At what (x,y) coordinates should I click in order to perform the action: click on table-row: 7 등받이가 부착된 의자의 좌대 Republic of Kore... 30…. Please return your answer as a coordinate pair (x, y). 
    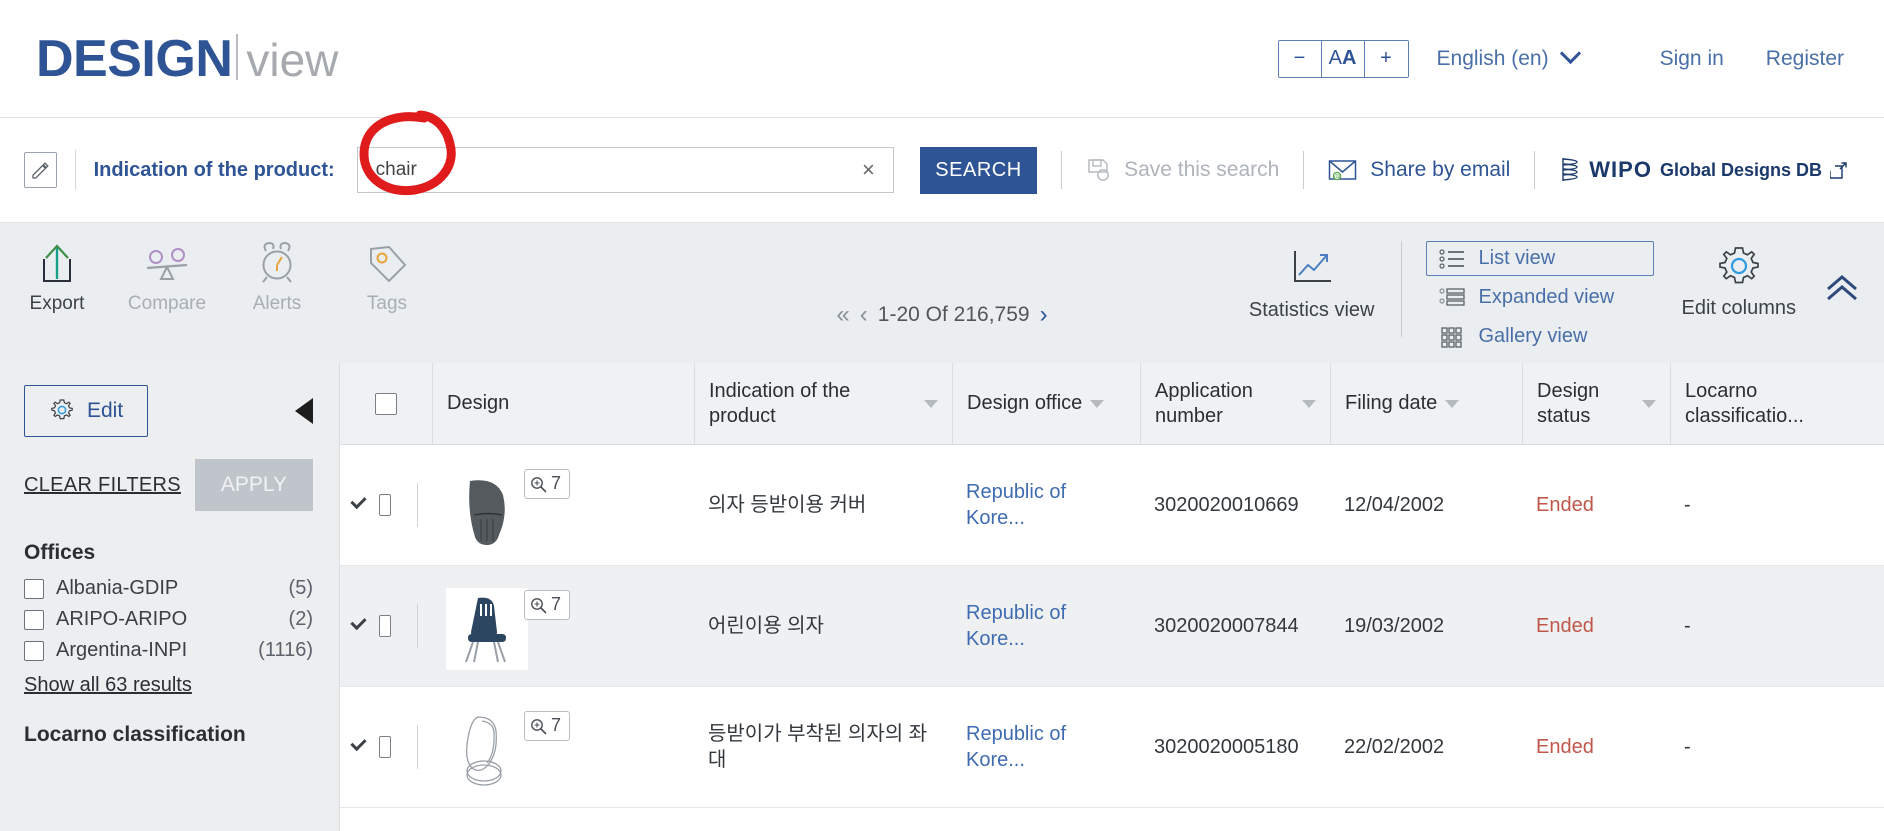
    Looking at the image, I should click on (1112, 747).